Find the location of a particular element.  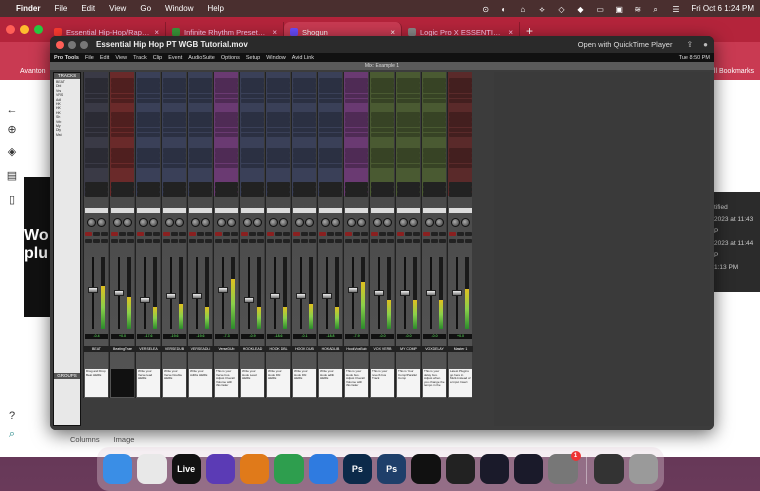

track-name: VOXDELAY is located at coordinates (434, 349).